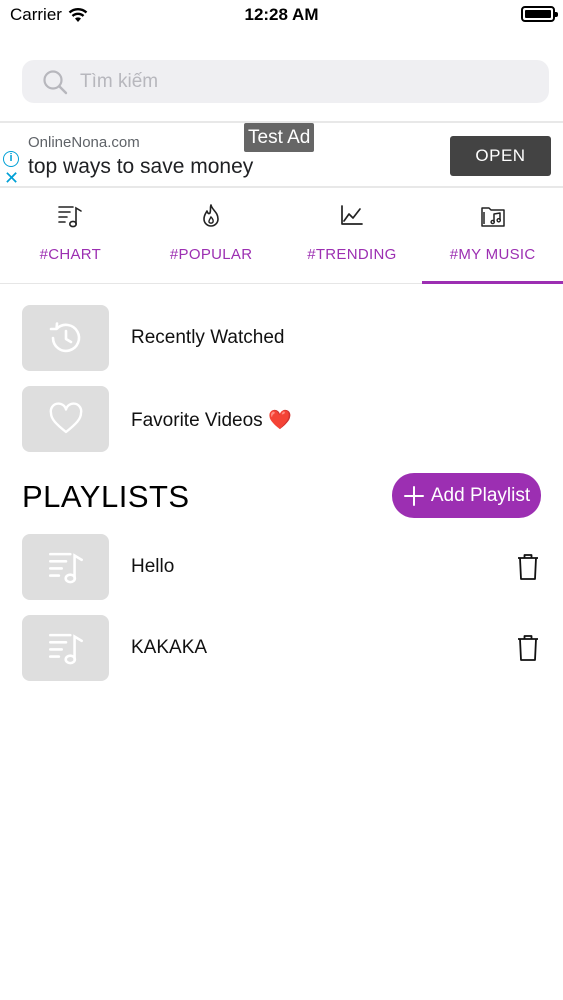  Describe the element at coordinates (413, 495) in the screenshot. I see `plus-icon` at that location.